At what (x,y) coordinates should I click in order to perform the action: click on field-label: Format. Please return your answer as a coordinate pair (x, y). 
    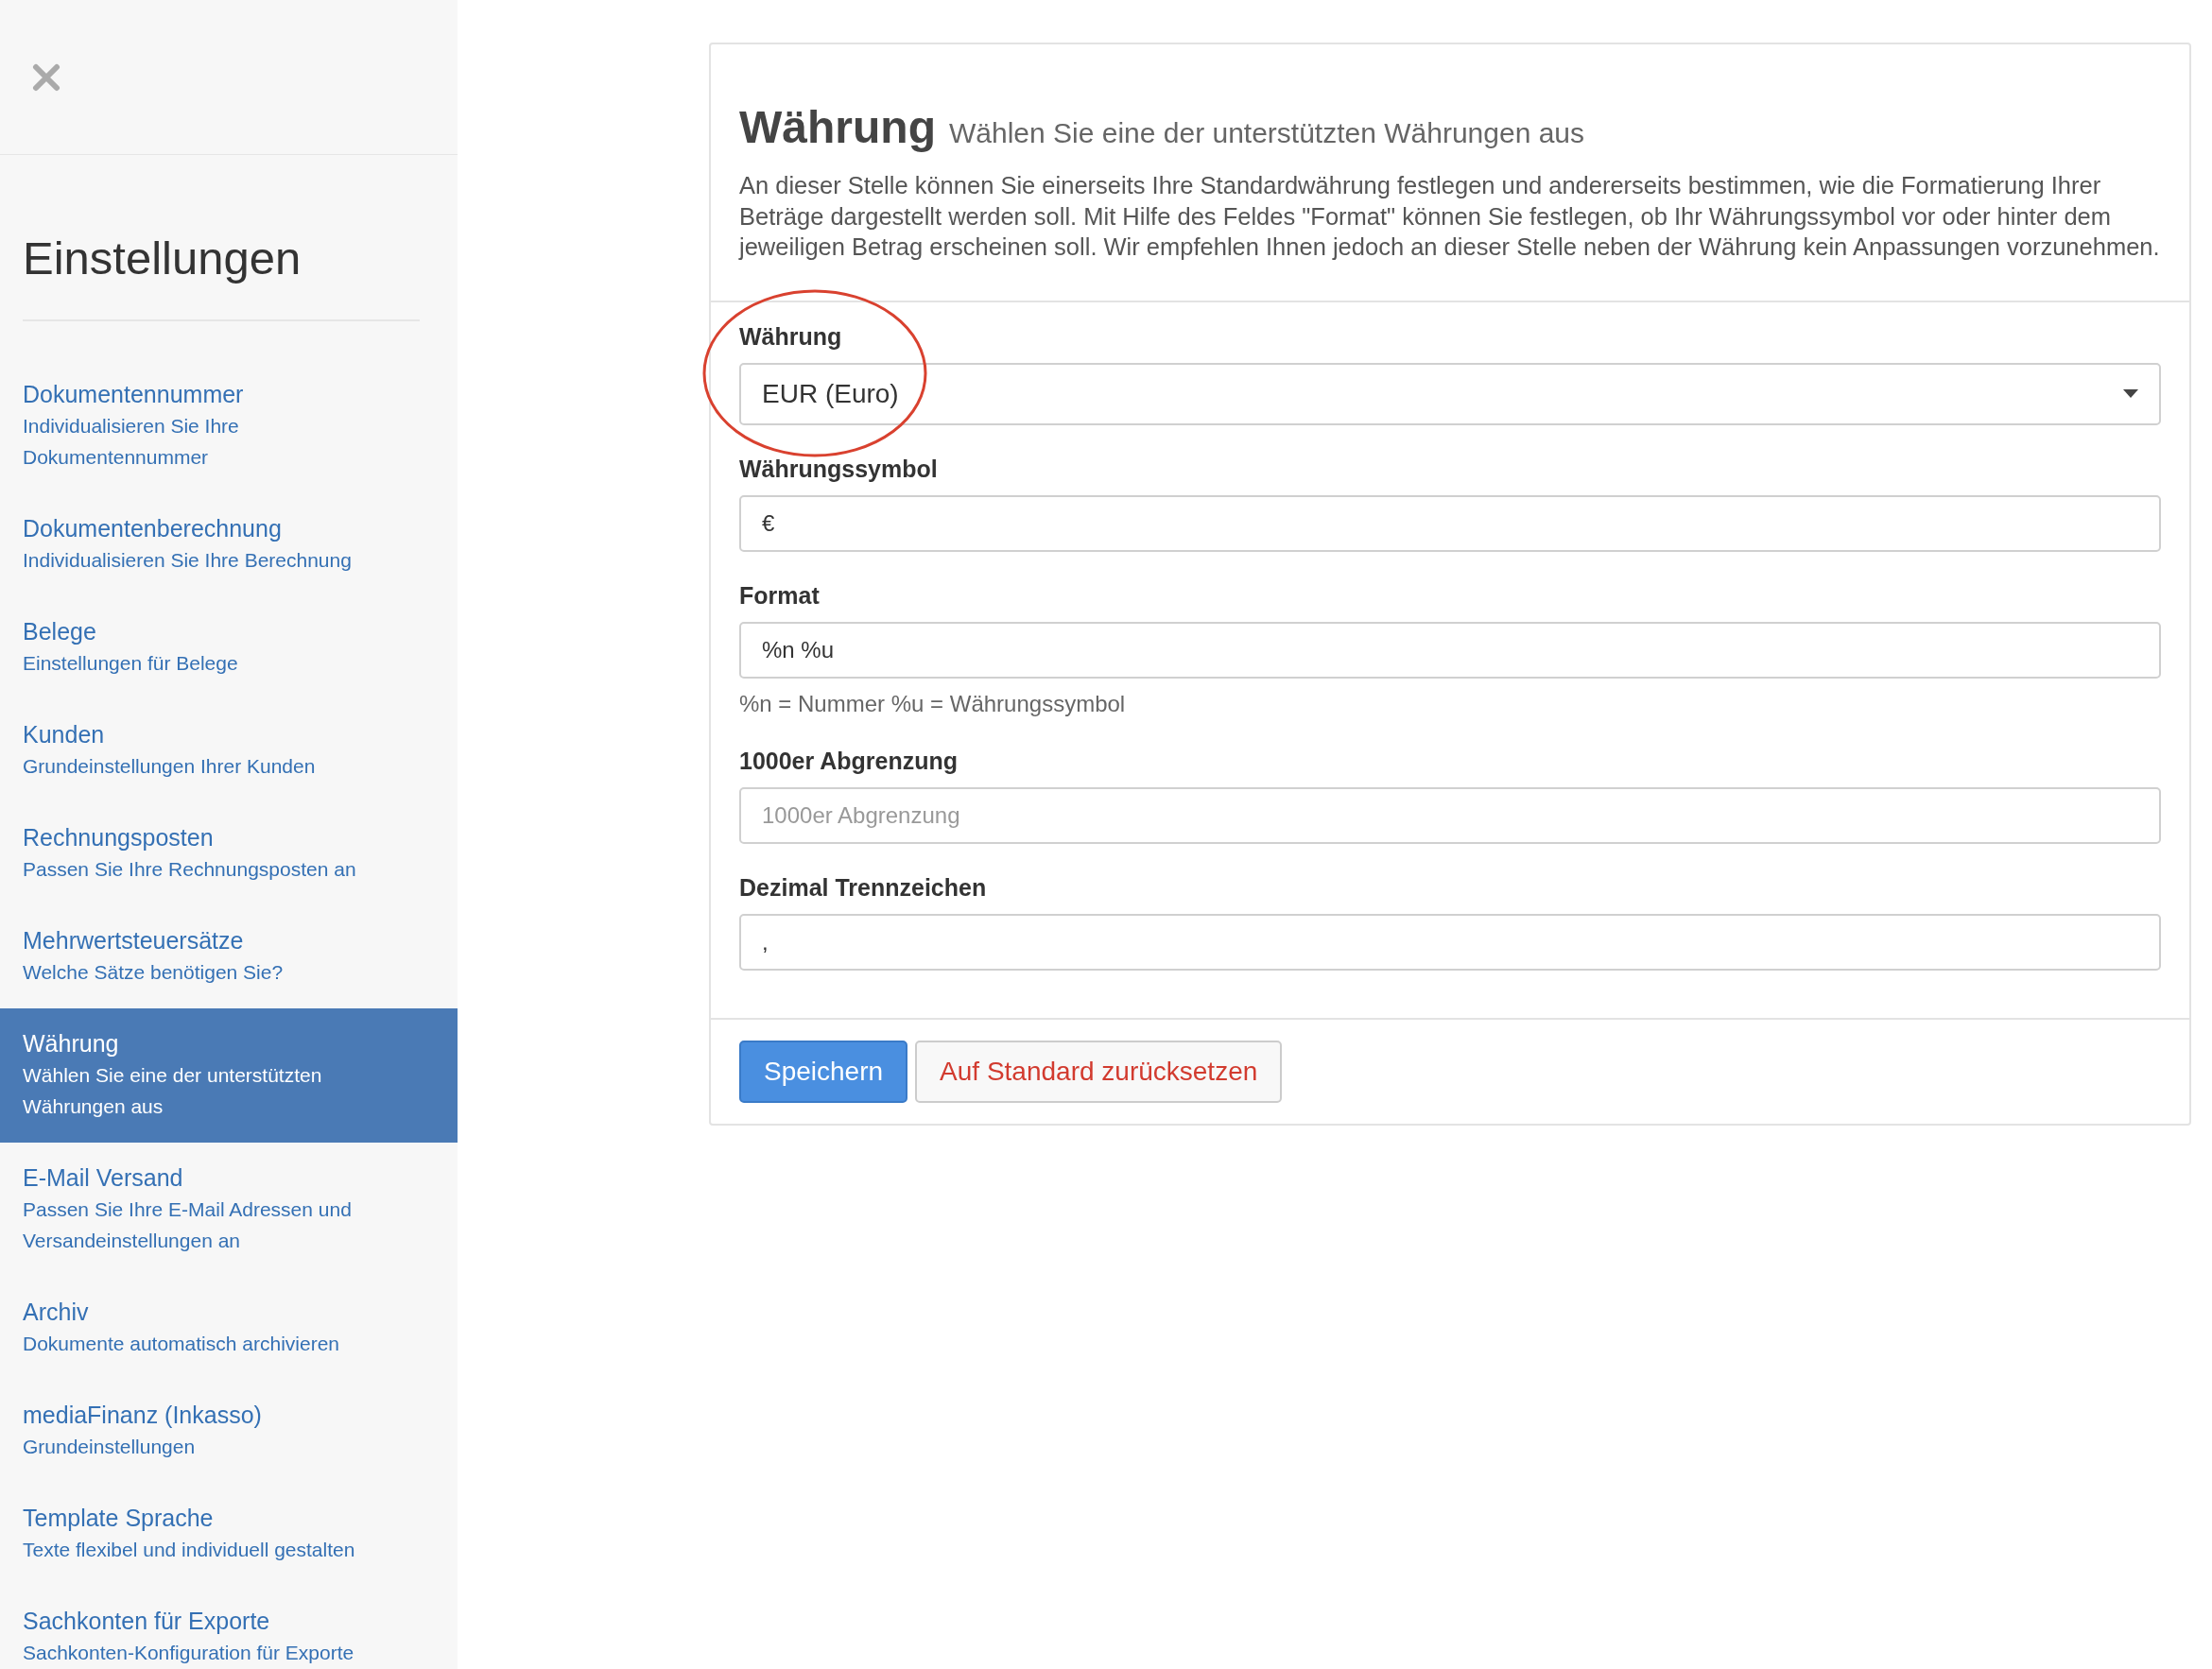
    Looking at the image, I should click on (780, 595).